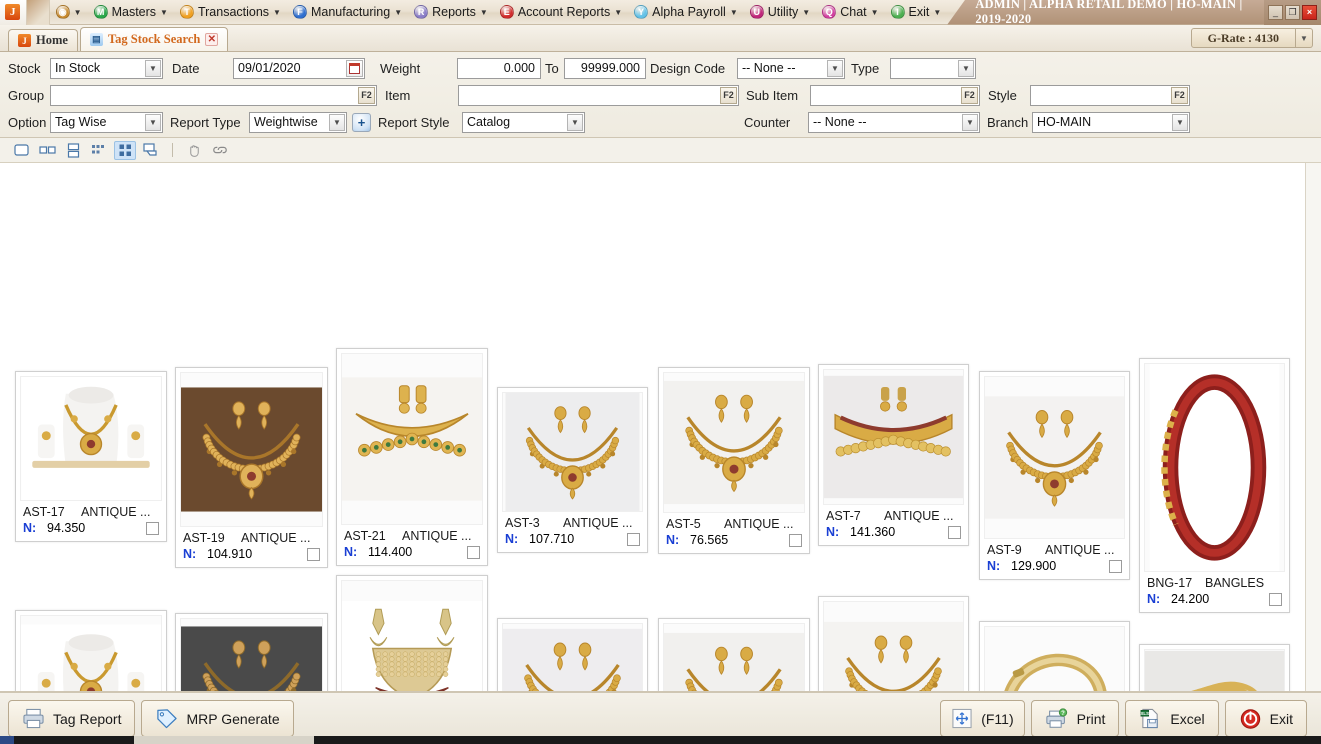  I want to click on thumbnail-grid-view-icon, so click(99, 150).